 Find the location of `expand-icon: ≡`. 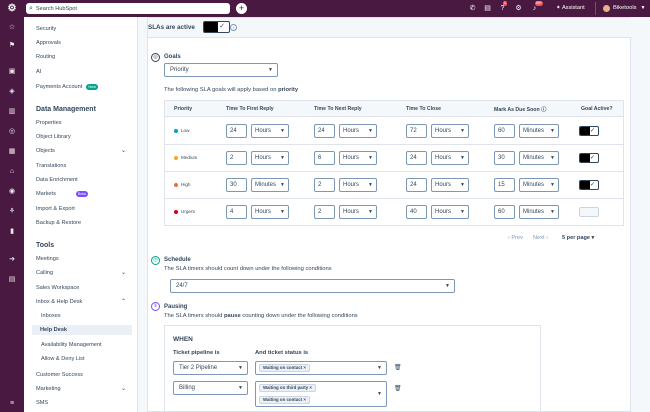

expand-icon: ≡ is located at coordinates (12, 404).